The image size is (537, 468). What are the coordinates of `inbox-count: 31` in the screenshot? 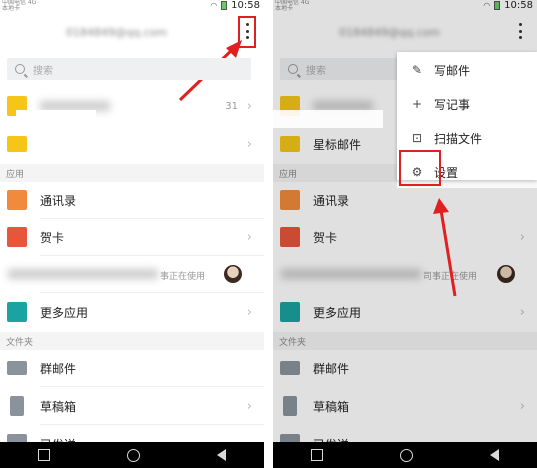 It's located at (231, 106).